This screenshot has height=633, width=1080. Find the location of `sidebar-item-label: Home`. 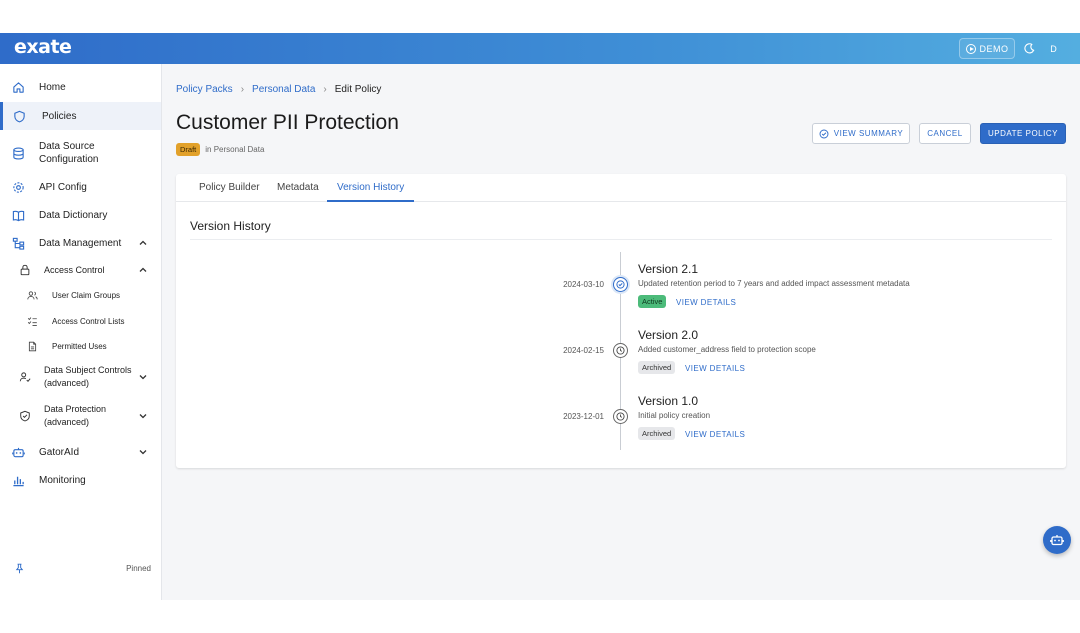

sidebar-item-label: Home is located at coordinates (52, 87).